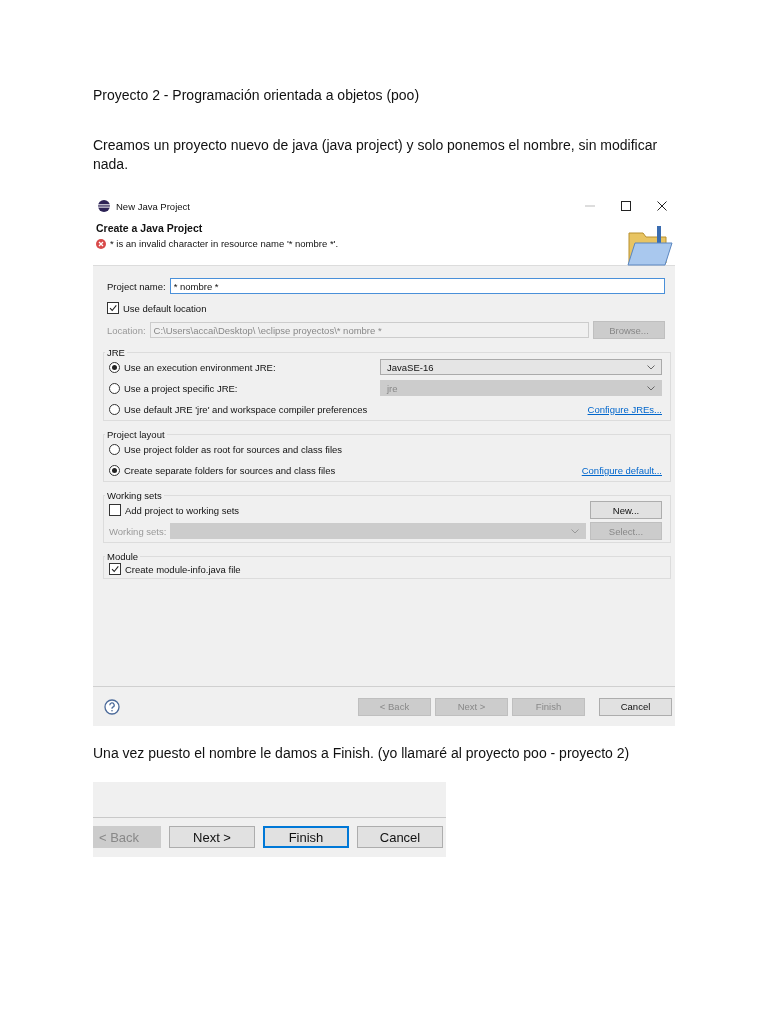 The width and height of the screenshot is (768, 1024). I want to click on project-name-field: * nombre *, so click(417, 286).